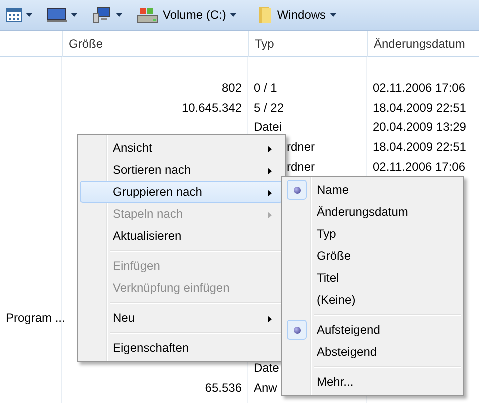 The width and height of the screenshot is (479, 403). I want to click on breadcrumb-button: Windows, so click(297, 15).